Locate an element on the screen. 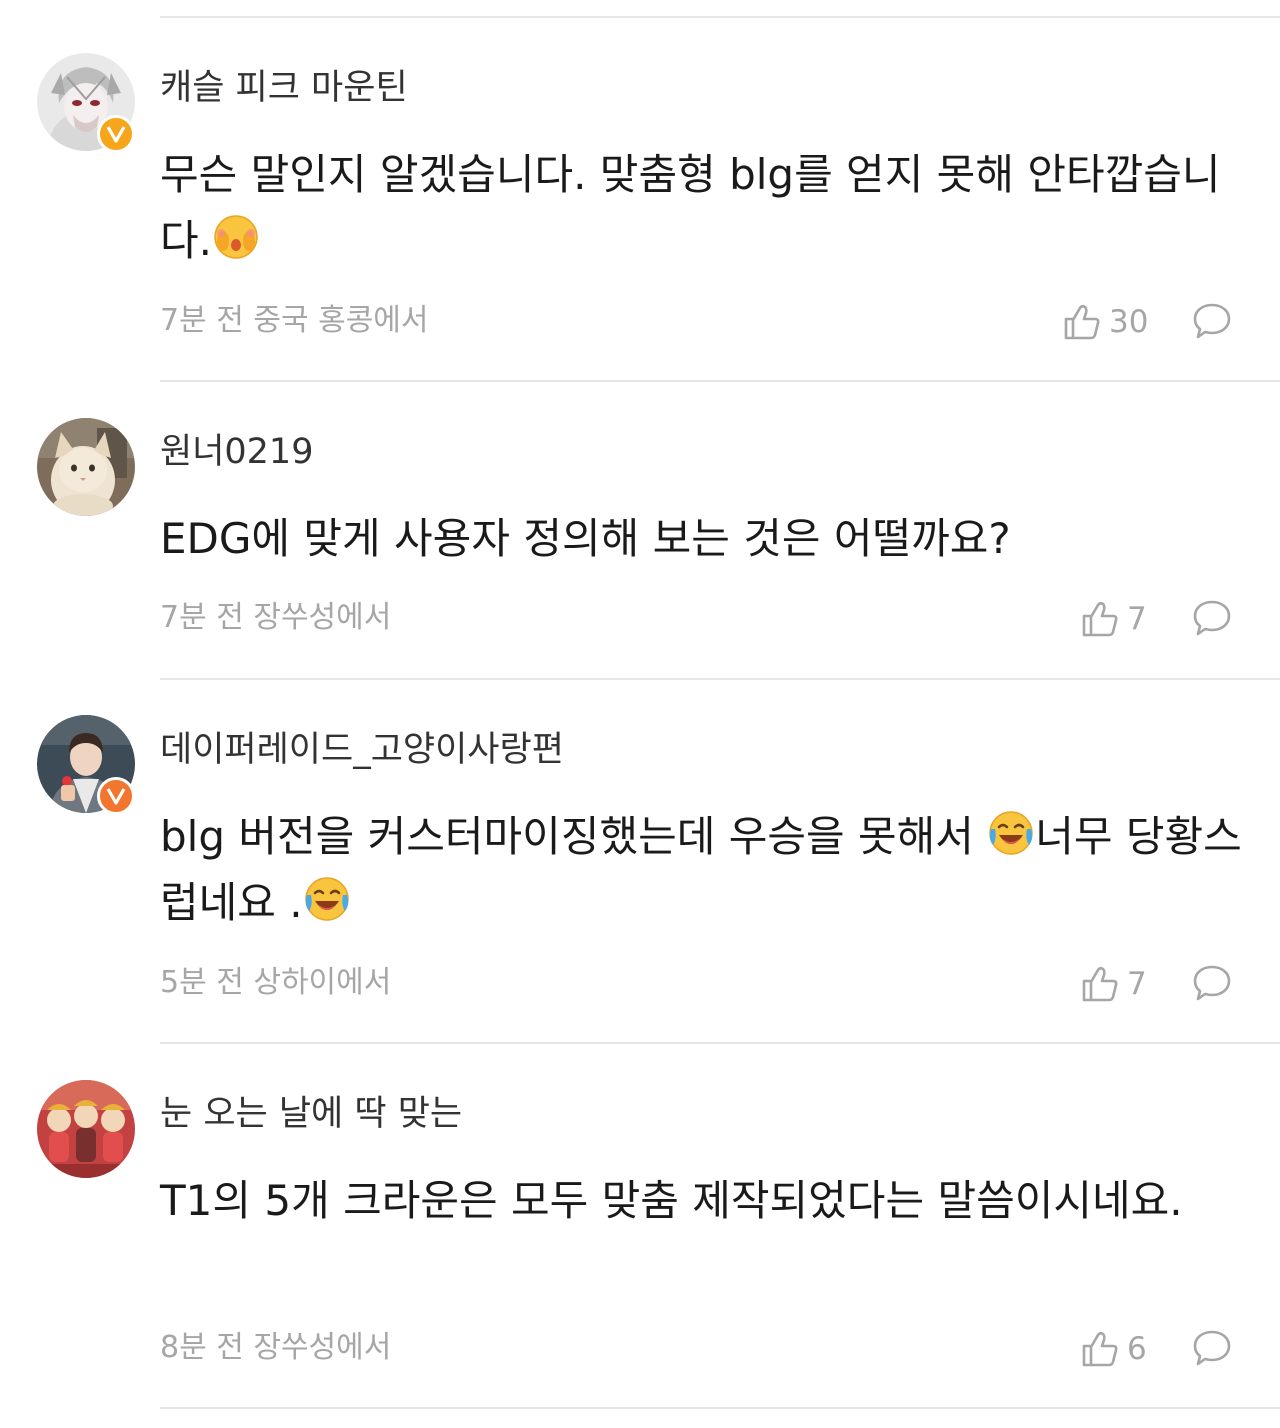 The image size is (1280, 1428). like-count: 30 is located at coordinates (1129, 322).